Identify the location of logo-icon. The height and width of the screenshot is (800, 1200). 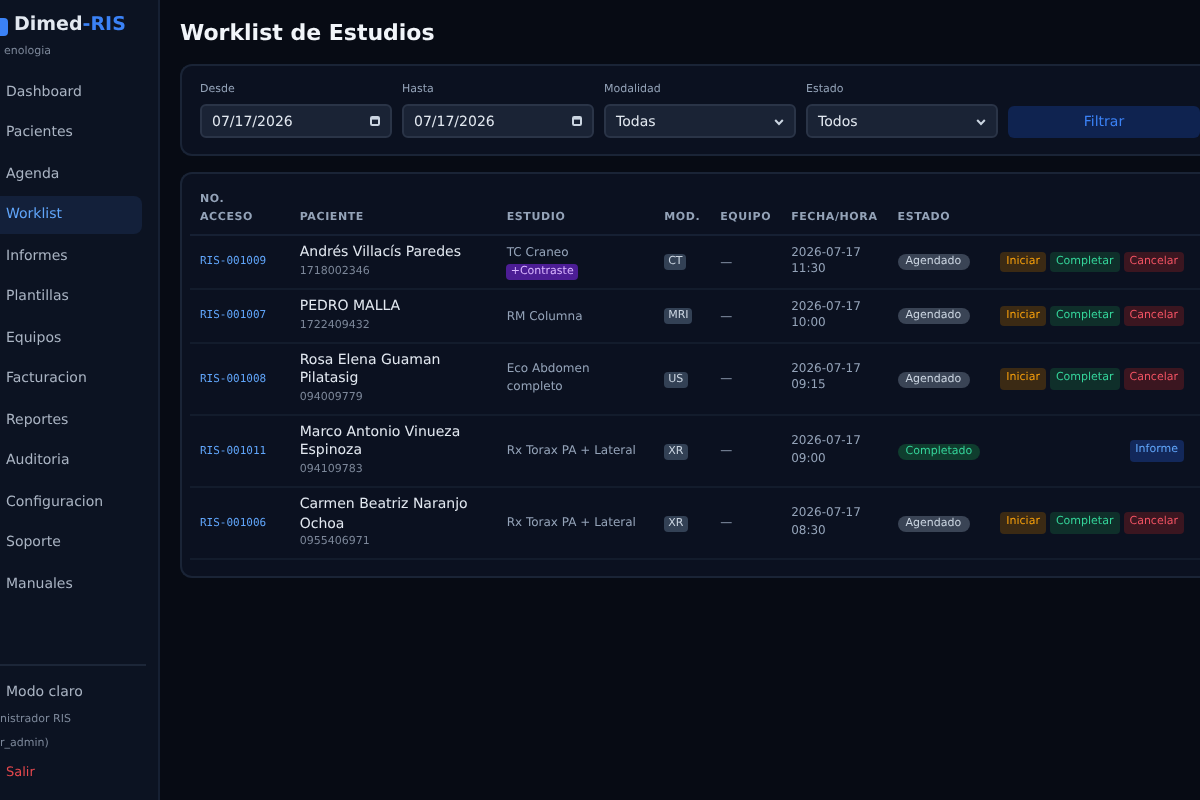
(4, 26).